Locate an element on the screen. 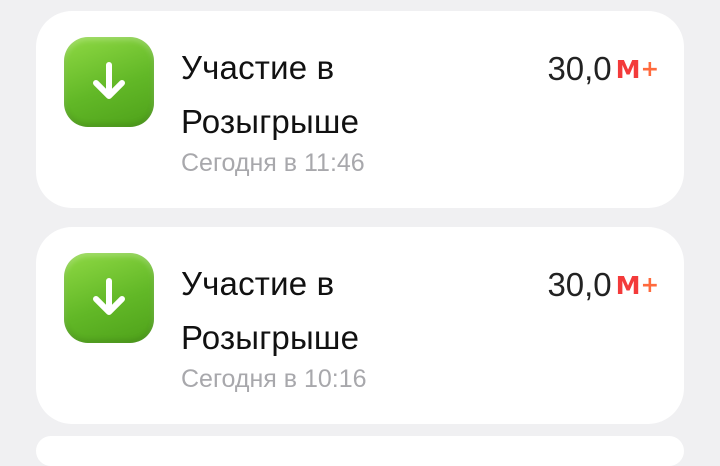 The height and width of the screenshot is (466, 720). transaction-card-partial is located at coordinates (360, 451).